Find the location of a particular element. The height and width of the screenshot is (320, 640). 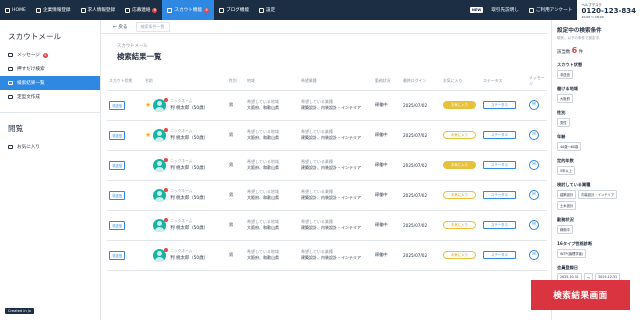

sidebar-item-2: 検索結果一覧 is located at coordinates (50, 83).